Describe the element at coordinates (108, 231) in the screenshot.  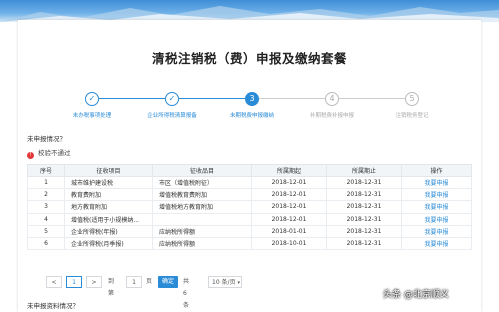
I see `cell-item: 企业所得税(年报)` at that location.